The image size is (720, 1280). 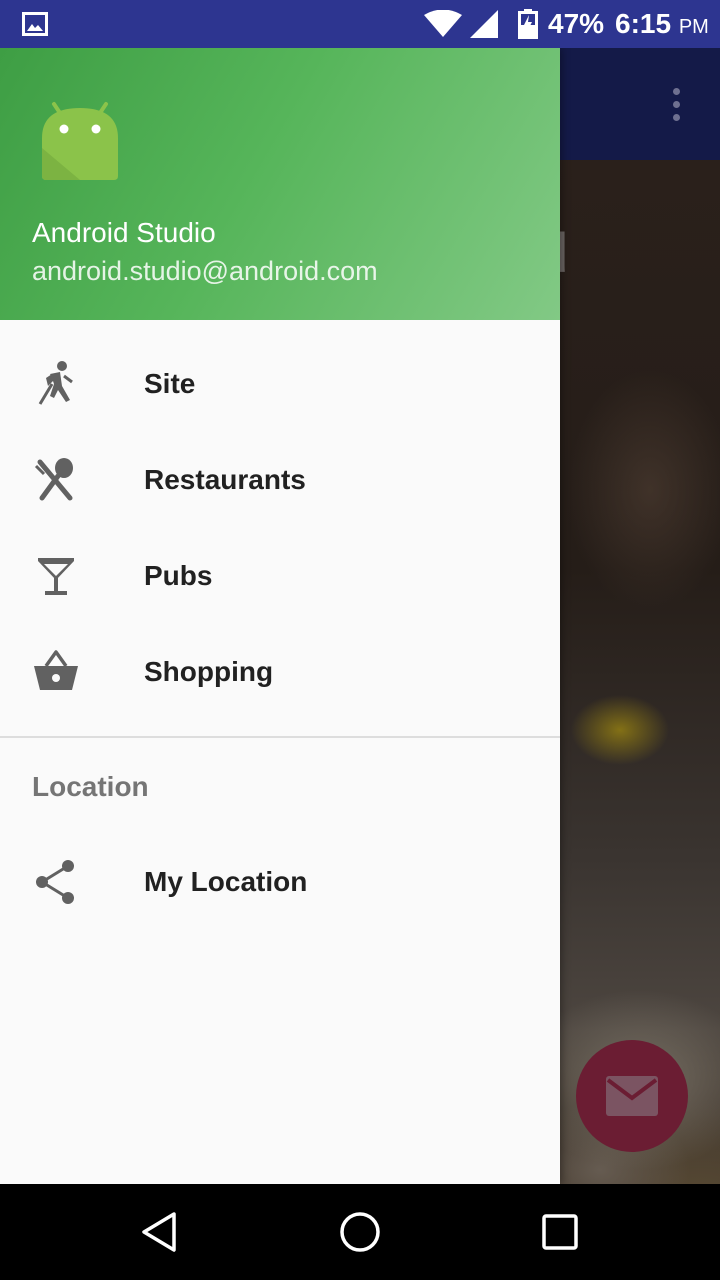 What do you see at coordinates (643, 23) in the screenshot?
I see `clock-time: 6:15` at bounding box center [643, 23].